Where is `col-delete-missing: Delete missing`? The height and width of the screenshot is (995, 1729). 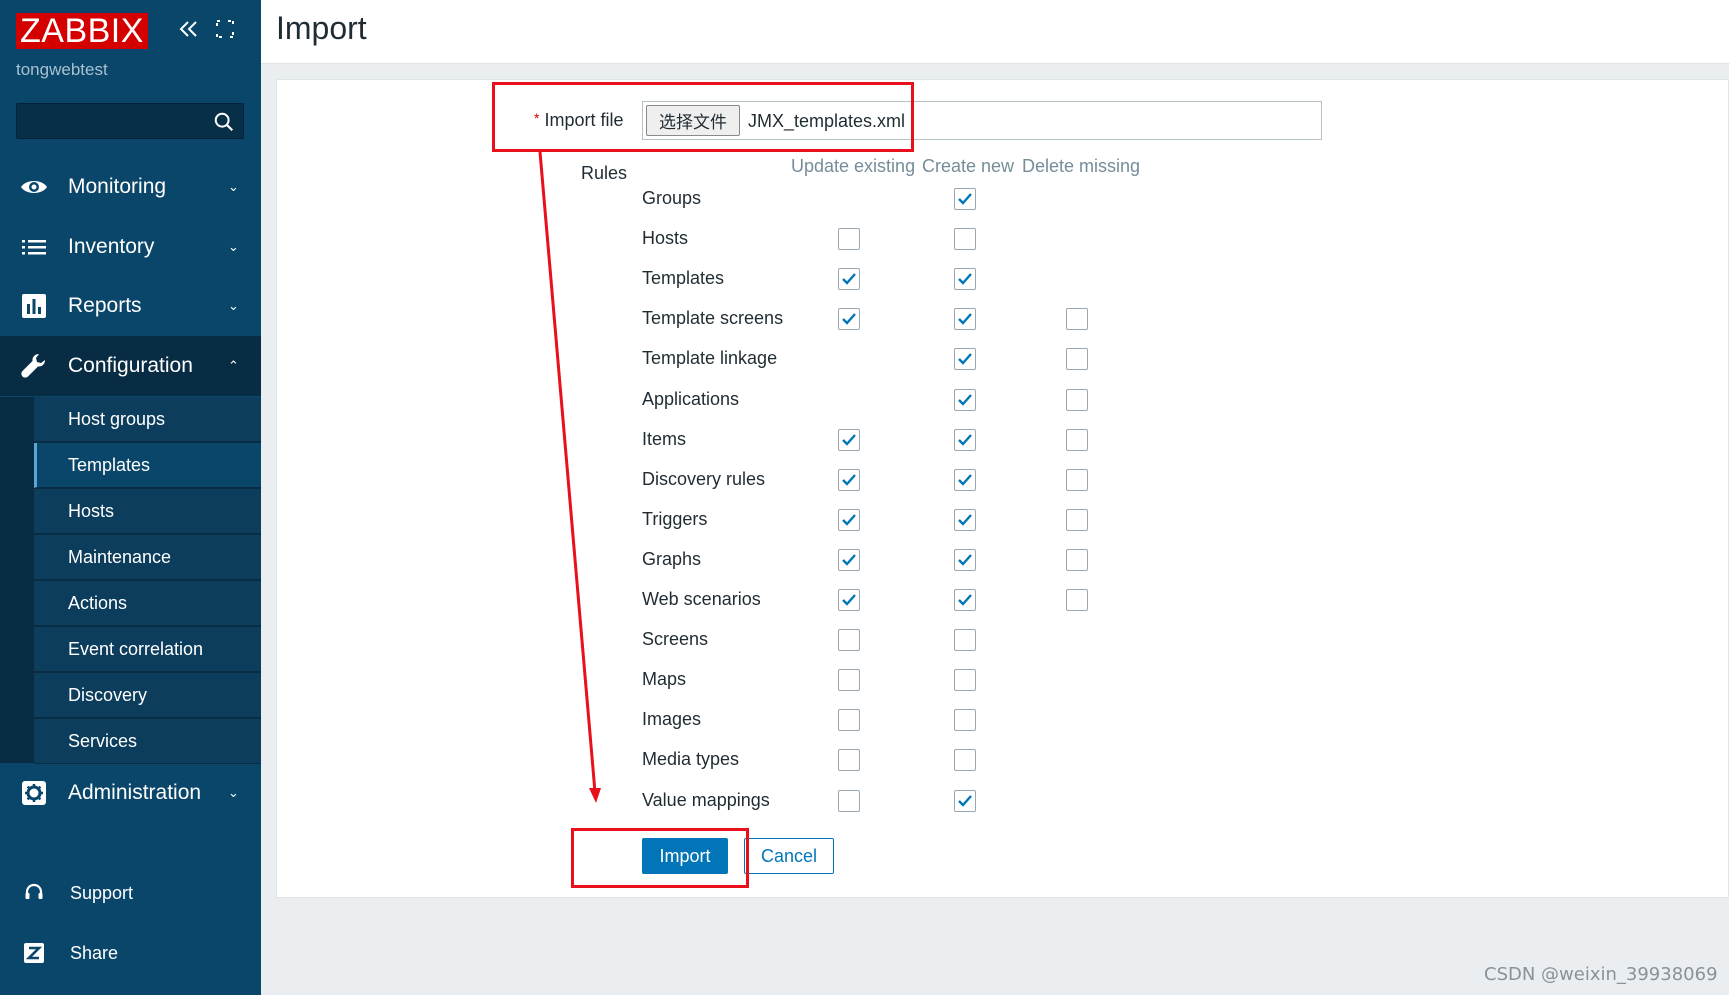 col-delete-missing: Delete missing is located at coordinates (1081, 166).